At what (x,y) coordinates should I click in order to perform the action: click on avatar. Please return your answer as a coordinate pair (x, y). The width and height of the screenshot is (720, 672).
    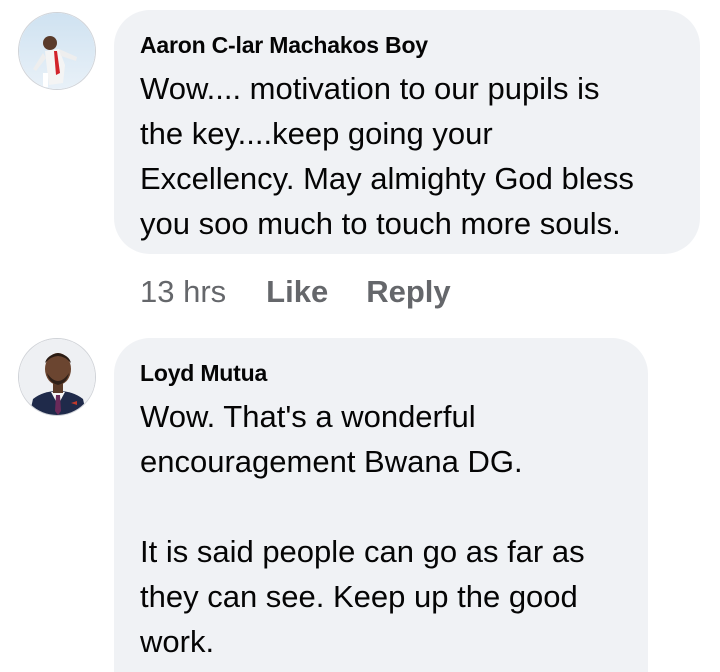
    Looking at the image, I should click on (57, 377).